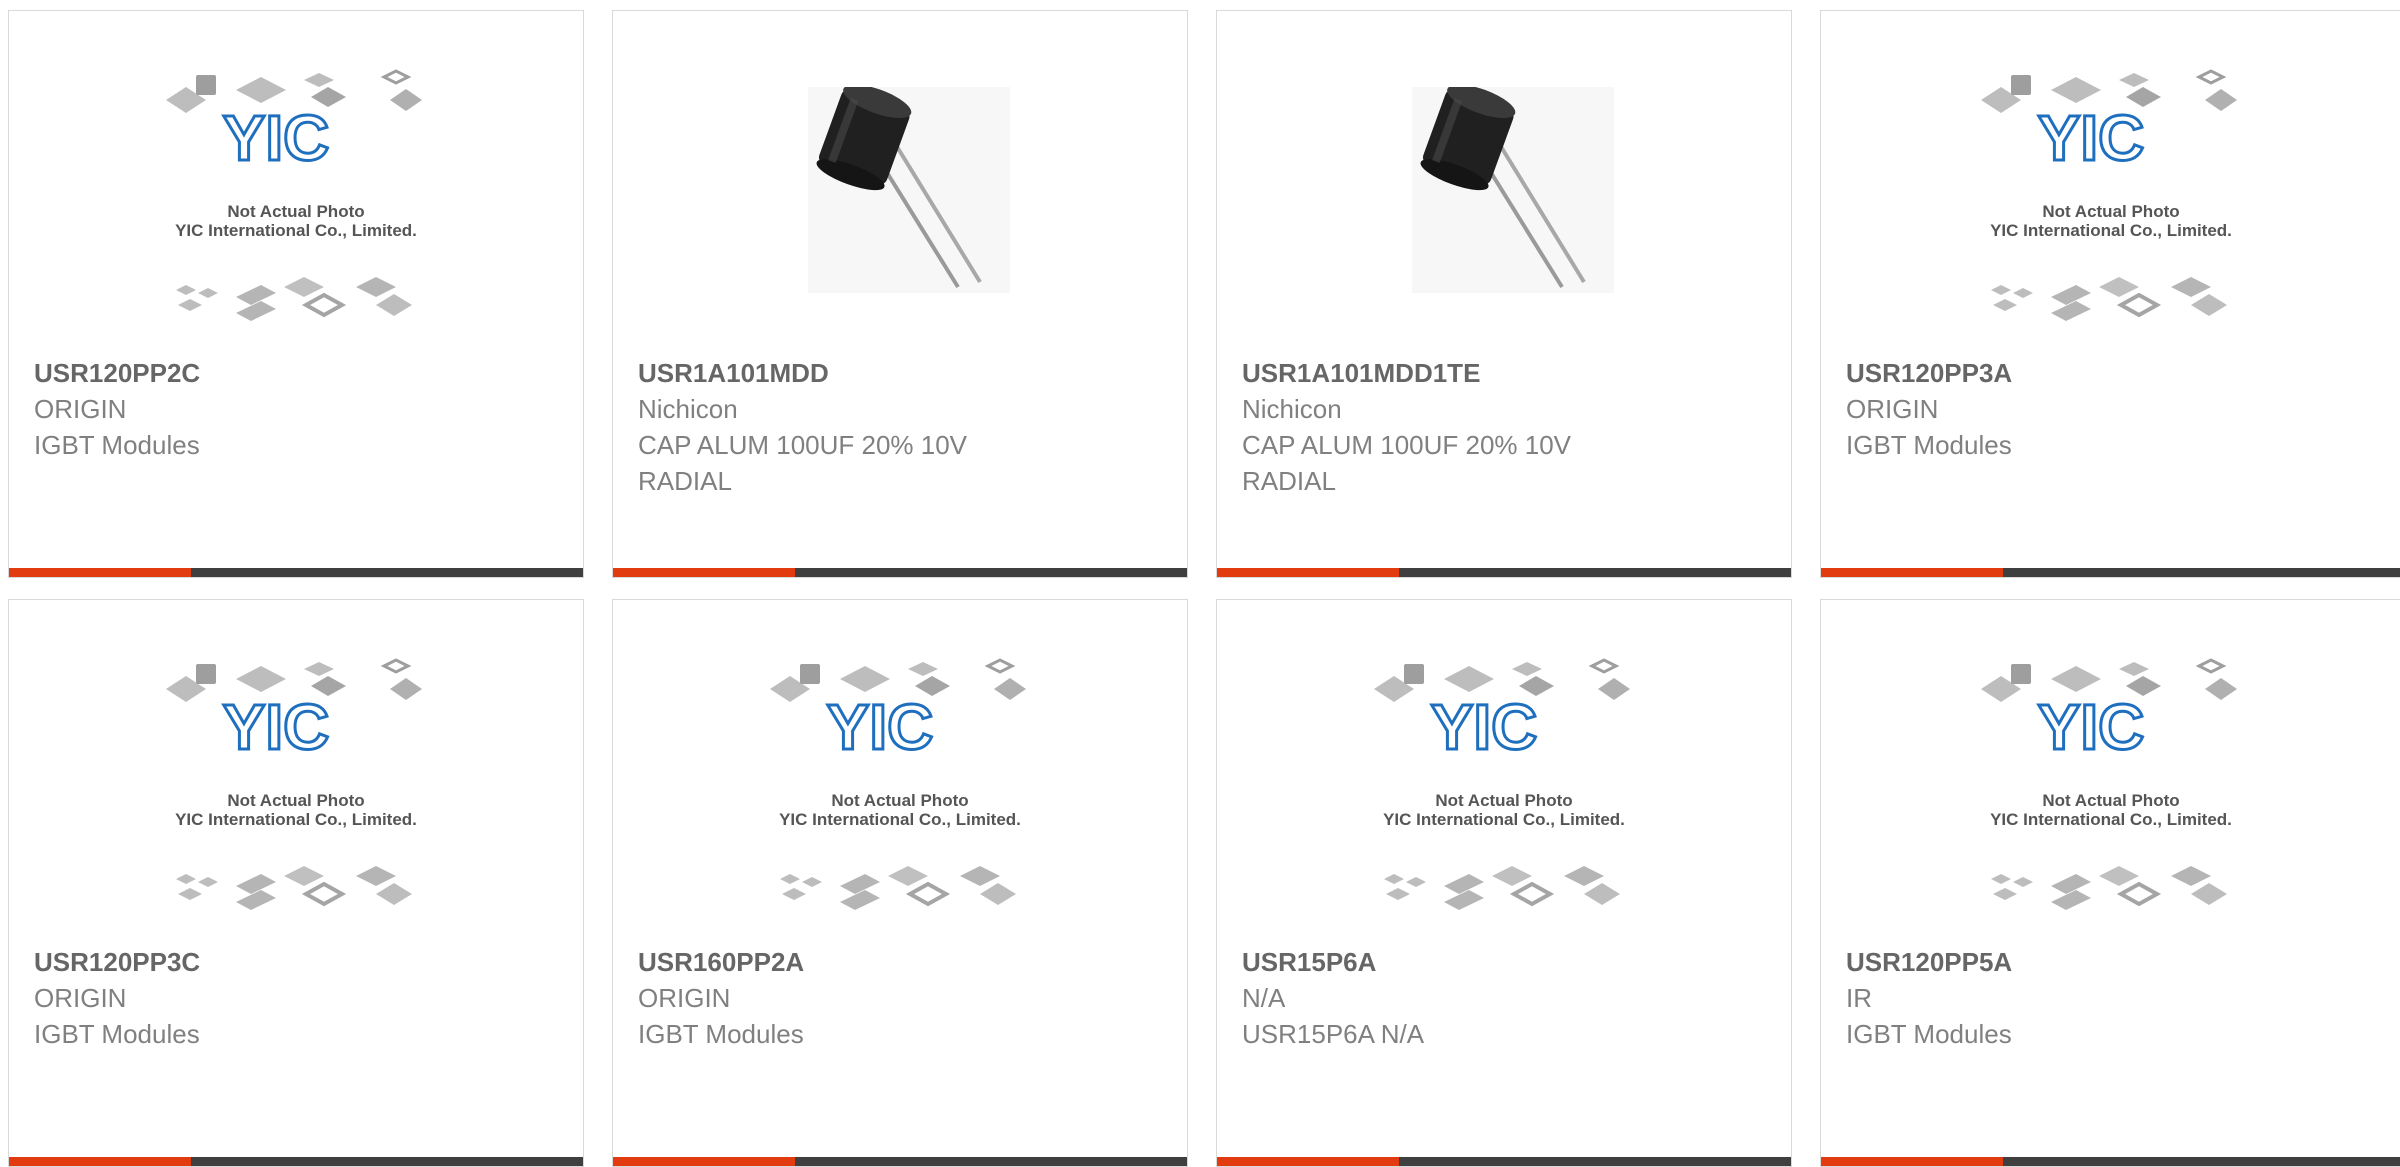 The height and width of the screenshot is (1167, 2400). What do you see at coordinates (902, 962) in the screenshot?
I see `part-number: USR160PP2A` at bounding box center [902, 962].